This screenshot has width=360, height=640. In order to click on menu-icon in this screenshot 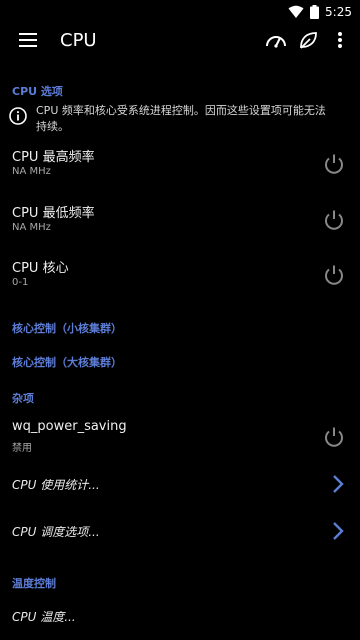, I will do `click(28, 40)`.